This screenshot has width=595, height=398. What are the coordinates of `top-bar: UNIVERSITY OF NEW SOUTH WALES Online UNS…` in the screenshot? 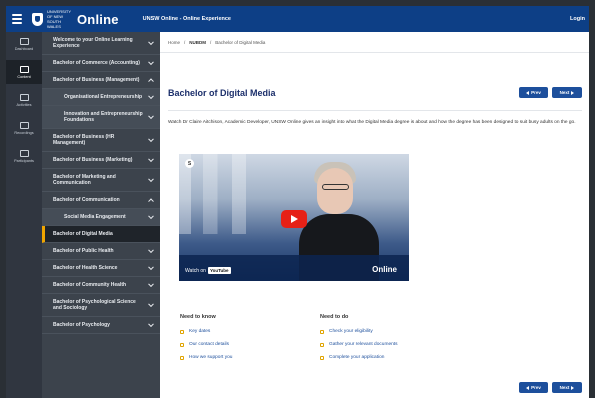 It's located at (297, 19).